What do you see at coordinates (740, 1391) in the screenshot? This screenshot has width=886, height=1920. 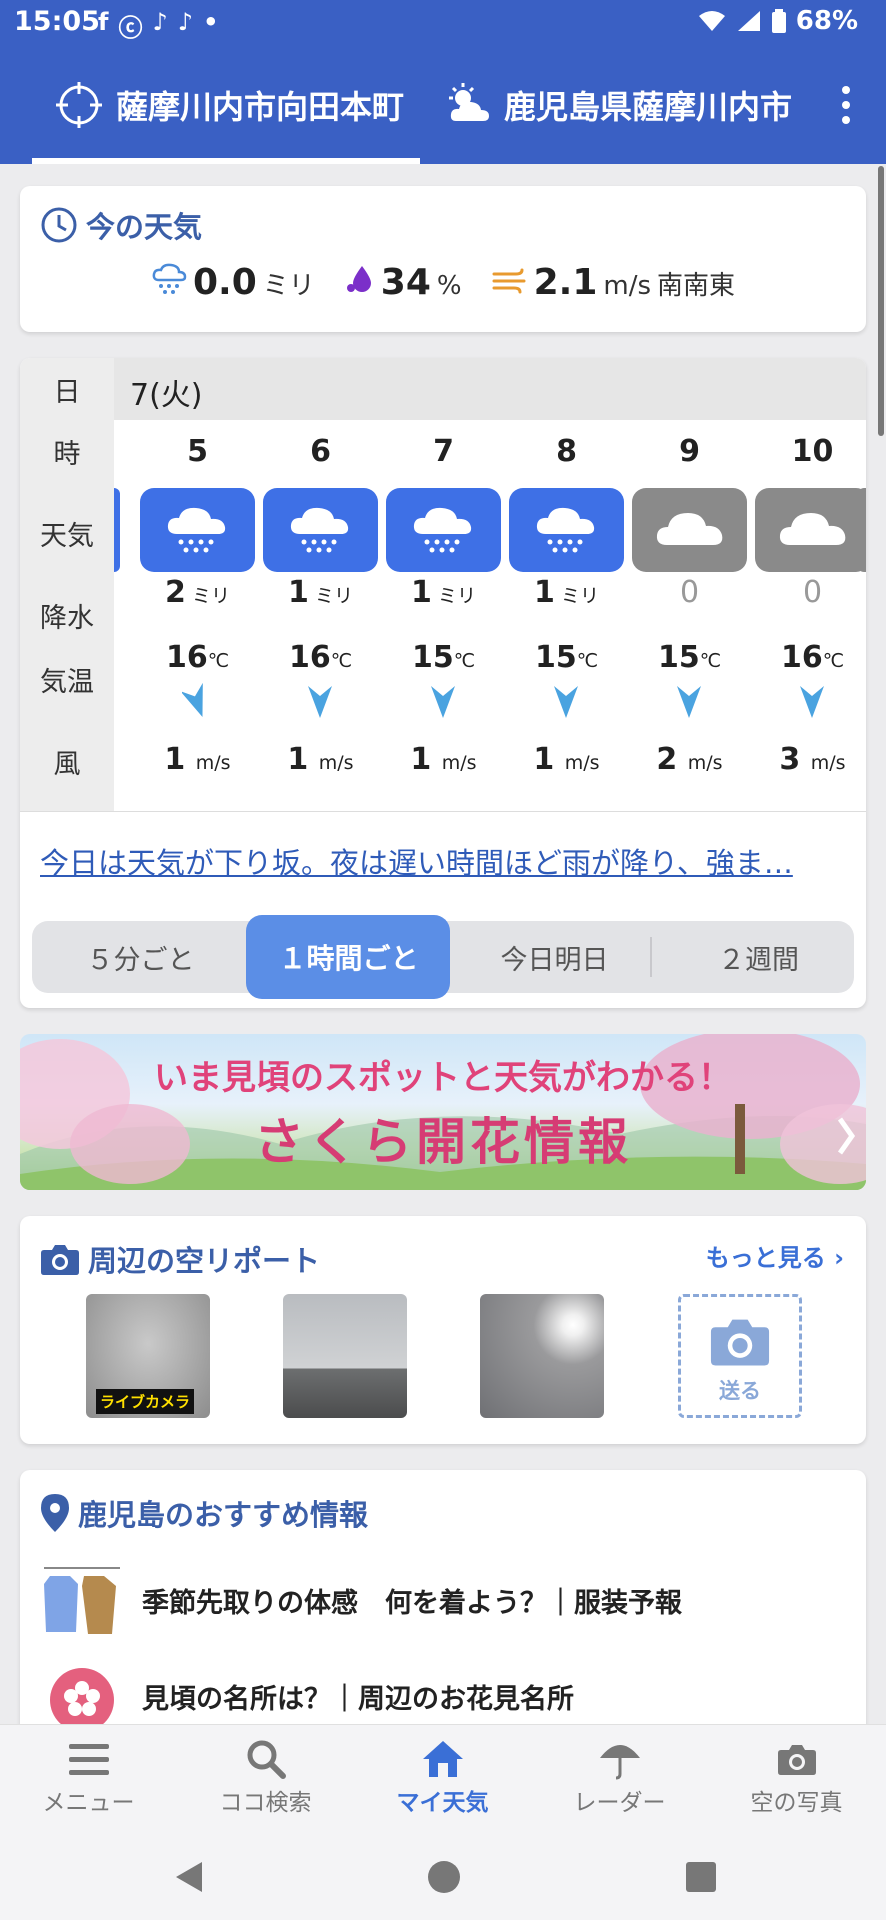 I see `send-label: 送る` at bounding box center [740, 1391].